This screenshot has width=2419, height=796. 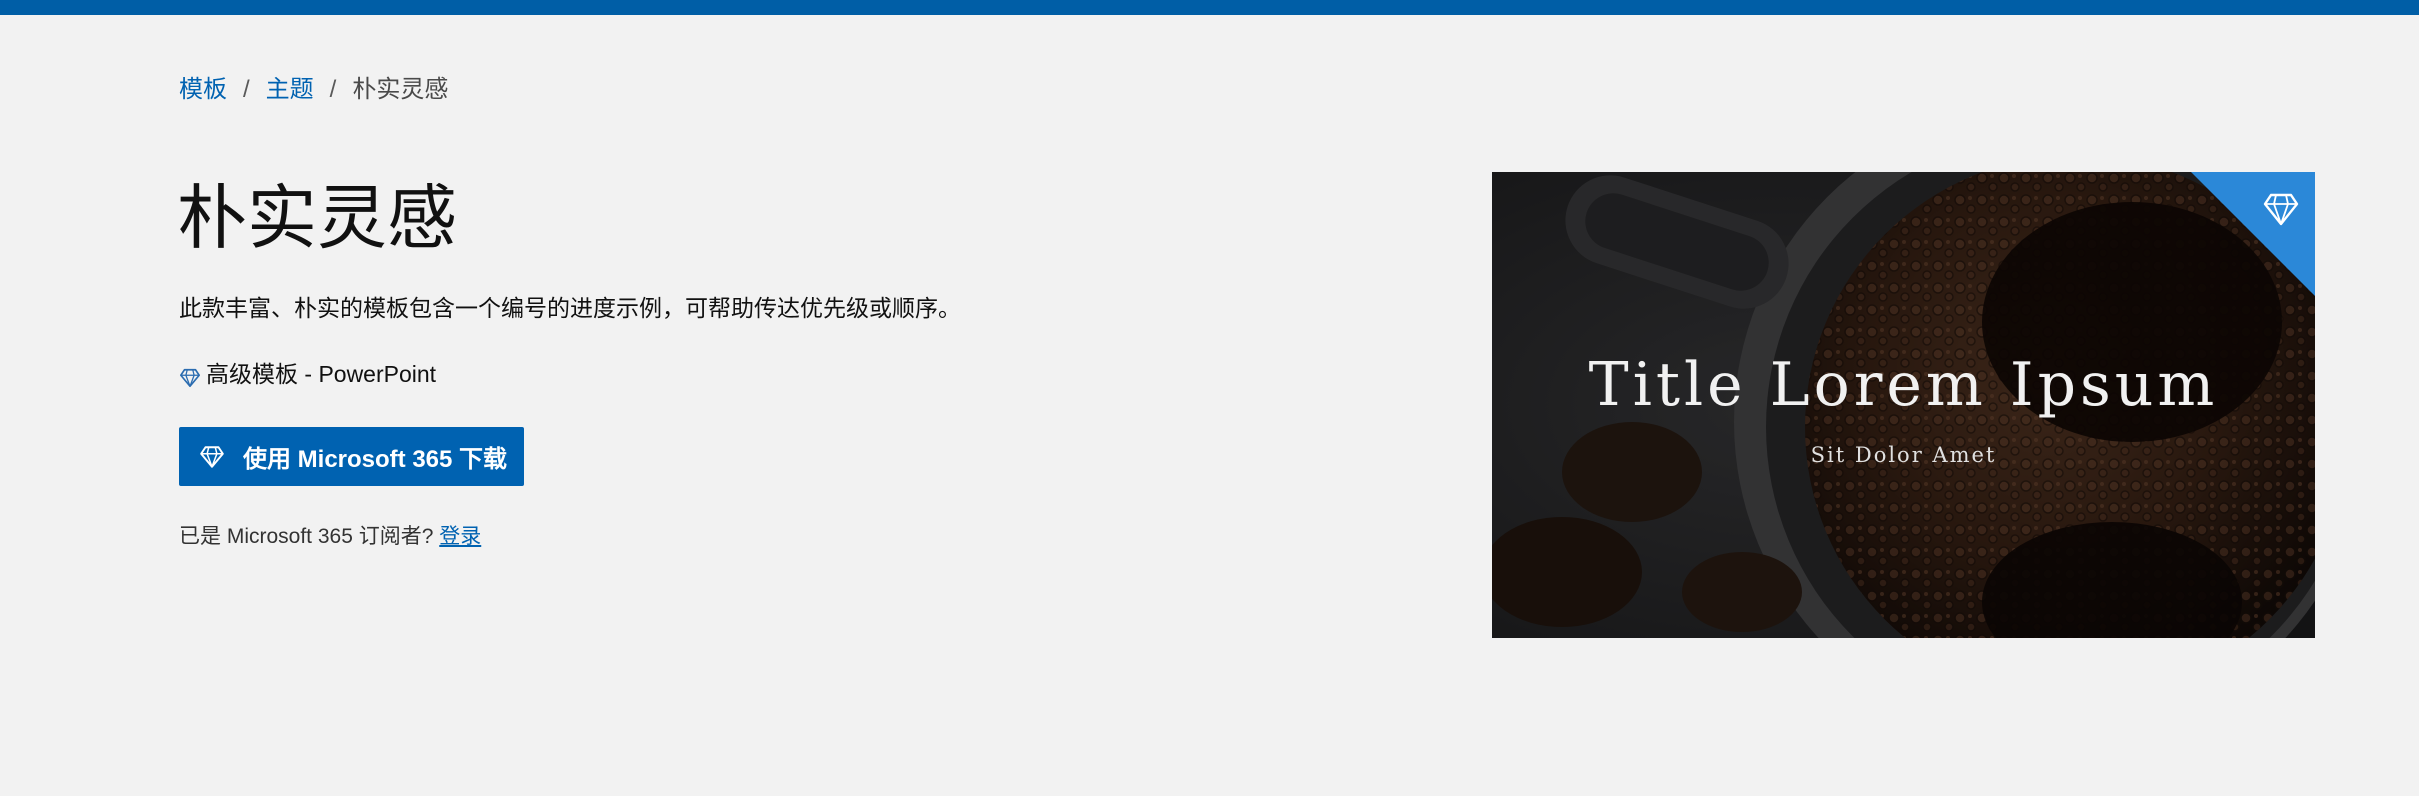 I want to click on template-description: 此款丰富、朴实的模板包含一个编号的进度示例，可帮助传达优先级或顺序。, so click(x=570, y=308).